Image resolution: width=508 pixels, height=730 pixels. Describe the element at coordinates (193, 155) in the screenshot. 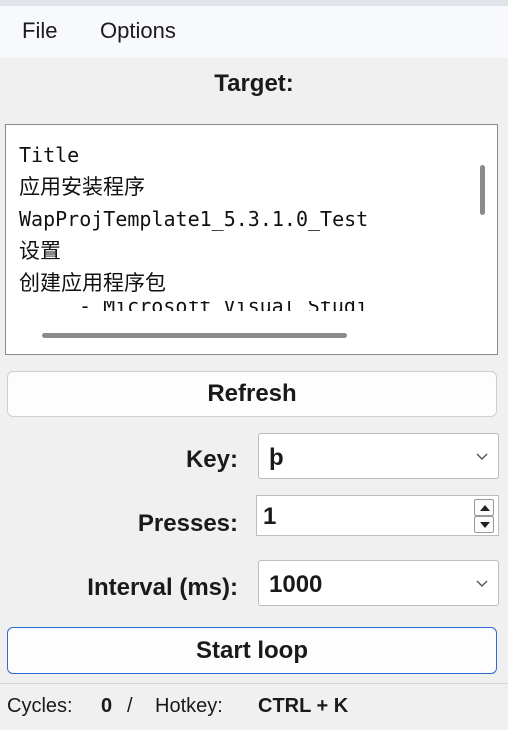

I see `list-item: Title` at that location.